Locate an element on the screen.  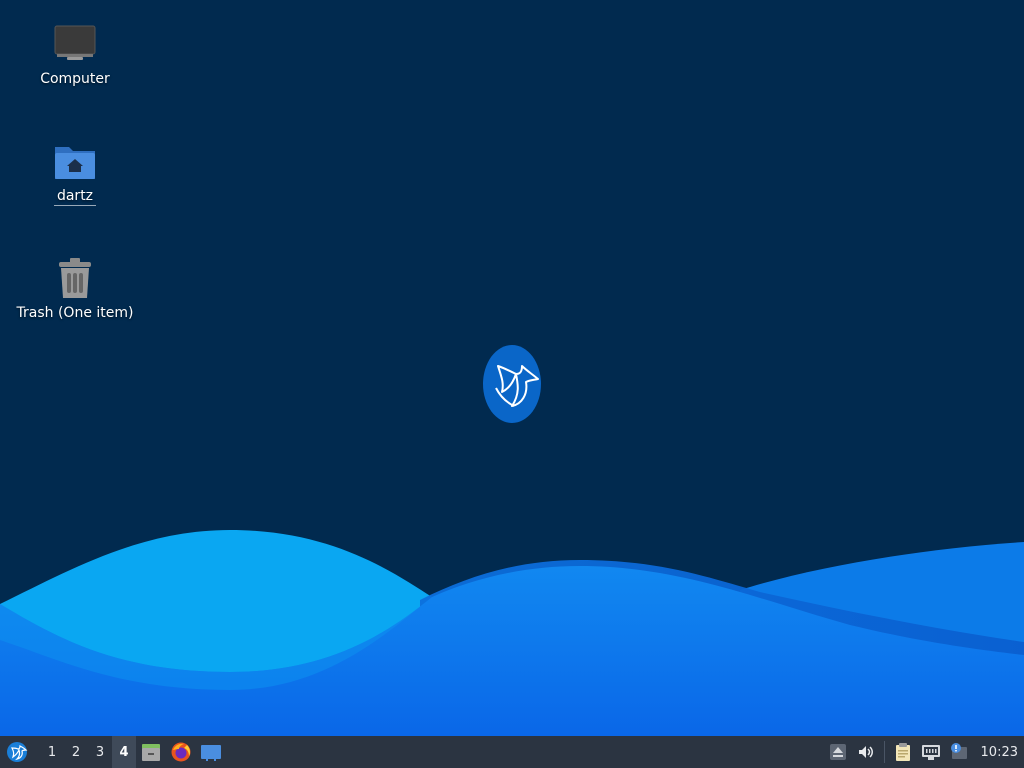
desktop-icon-home-folder: dartz is located at coordinates (75, 172).